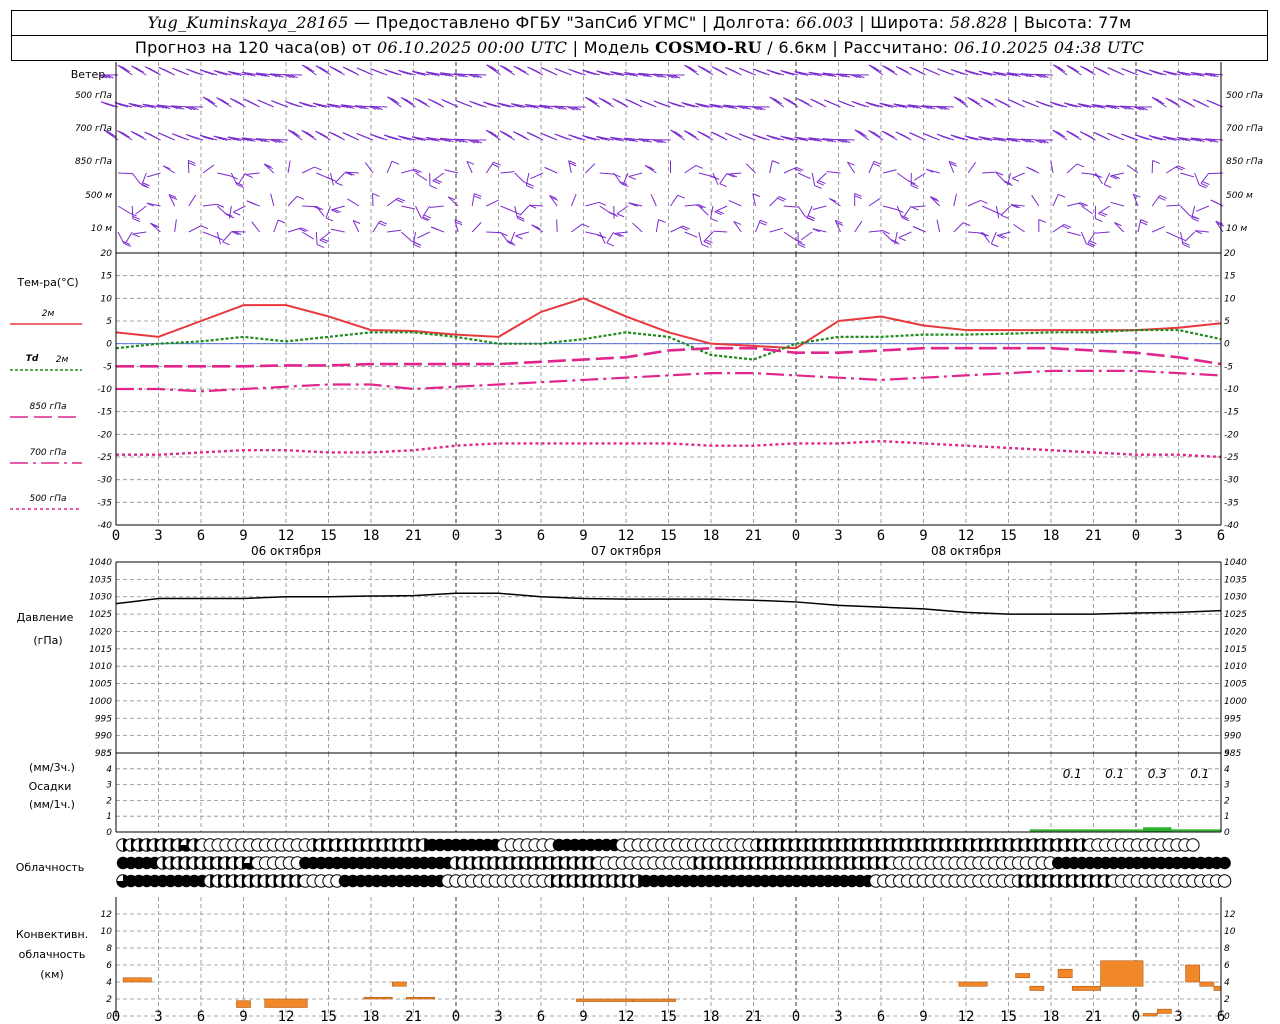  What do you see at coordinates (100, 685) in the screenshot?
I see `y-tick-label-left: 1005` at bounding box center [100, 685].